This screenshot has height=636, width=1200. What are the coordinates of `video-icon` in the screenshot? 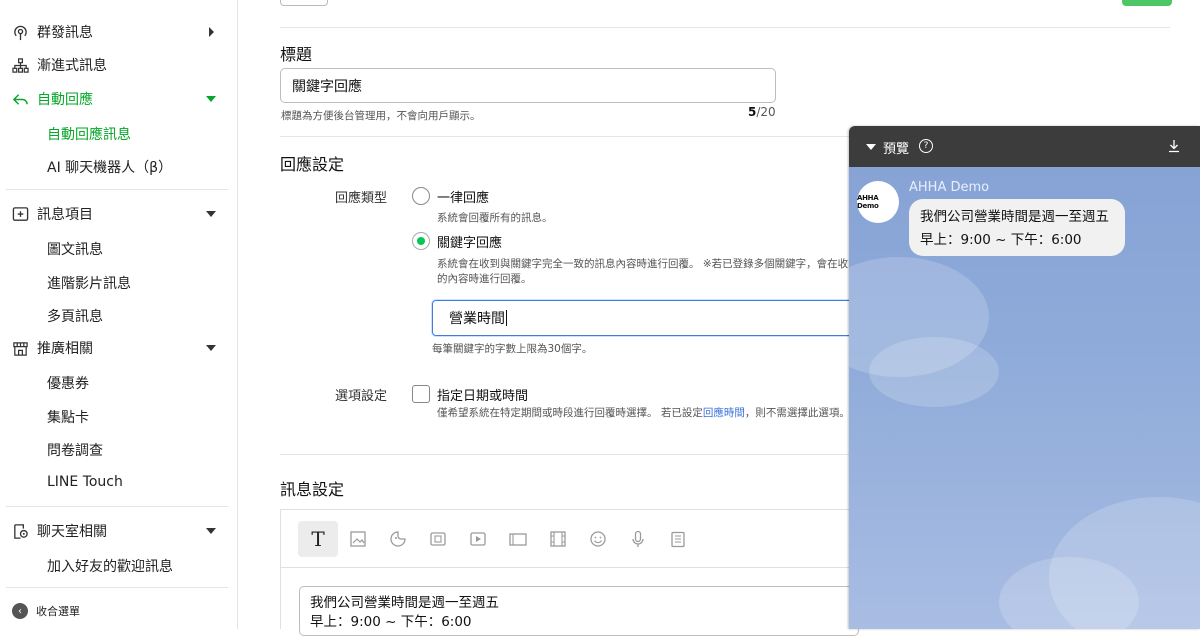 It's located at (478, 539).